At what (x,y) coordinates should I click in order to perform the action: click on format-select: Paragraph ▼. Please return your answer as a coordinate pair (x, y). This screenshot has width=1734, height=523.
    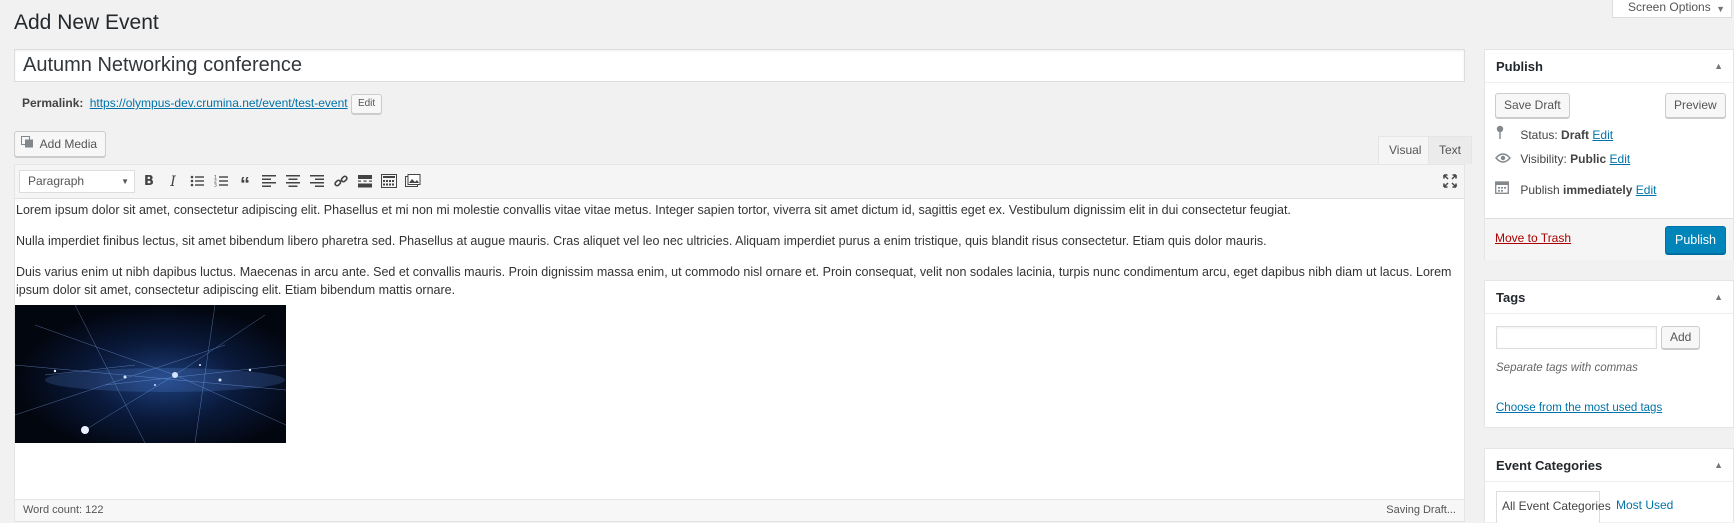
    Looking at the image, I should click on (77, 181).